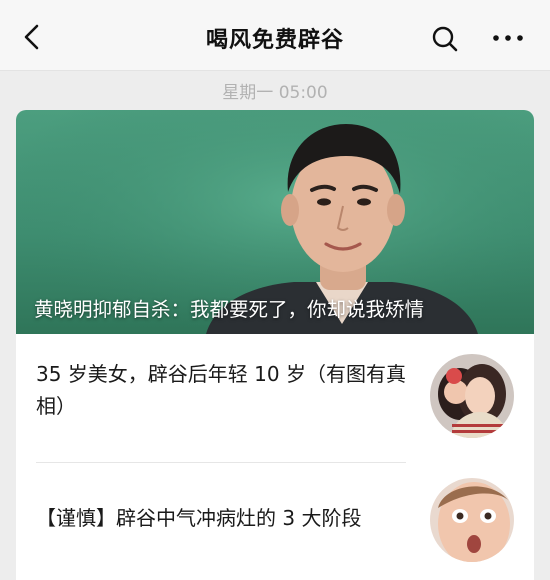 This screenshot has height=580, width=550. I want to click on list-item-title: 35 岁美女，辟谷后年轻 10 岁（有图有真相）, so click(221, 390).